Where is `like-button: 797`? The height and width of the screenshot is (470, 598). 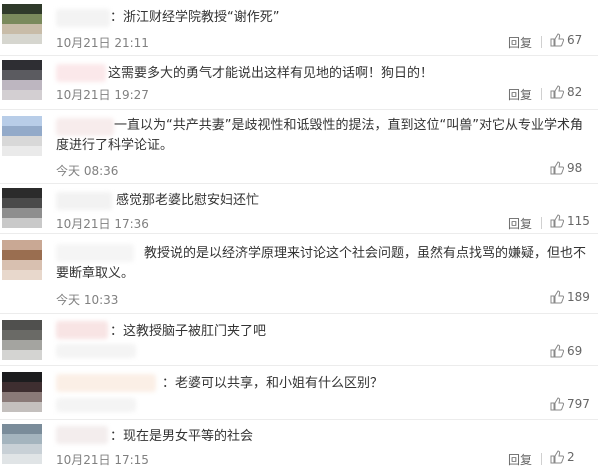 like-button: 797 is located at coordinates (570, 404).